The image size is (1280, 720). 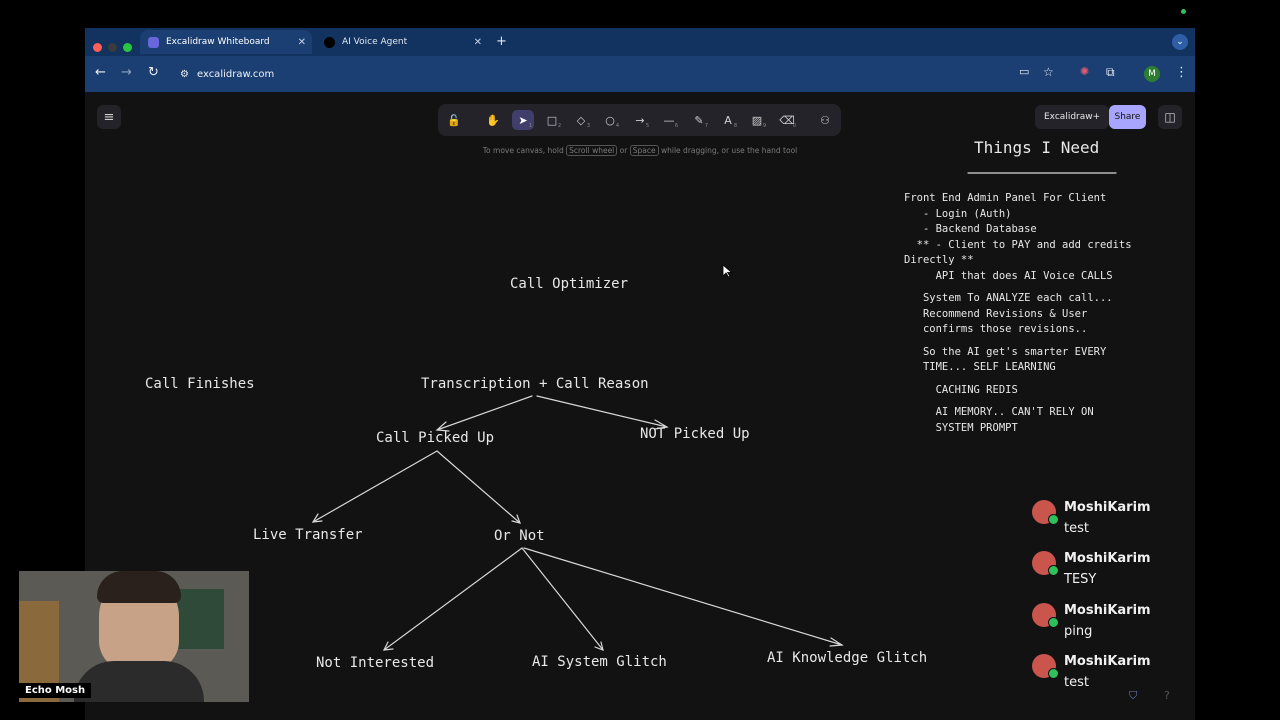 What do you see at coordinates (535, 384) in the screenshot?
I see `node-transcription: Transcription + Call Reason` at bounding box center [535, 384].